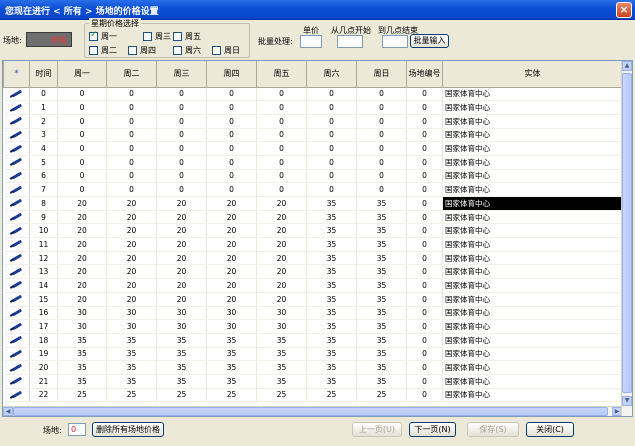 The width and height of the screenshot is (635, 446). Describe the element at coordinates (43, 162) in the screenshot. I see `cell-time: 5` at that location.